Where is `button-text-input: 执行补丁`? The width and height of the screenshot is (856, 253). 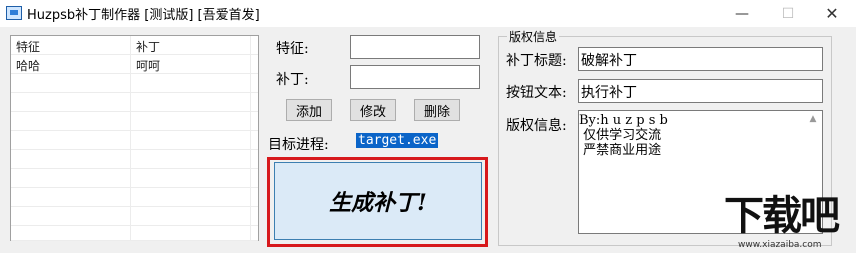
button-text-input: 执行补丁 is located at coordinates (700, 91).